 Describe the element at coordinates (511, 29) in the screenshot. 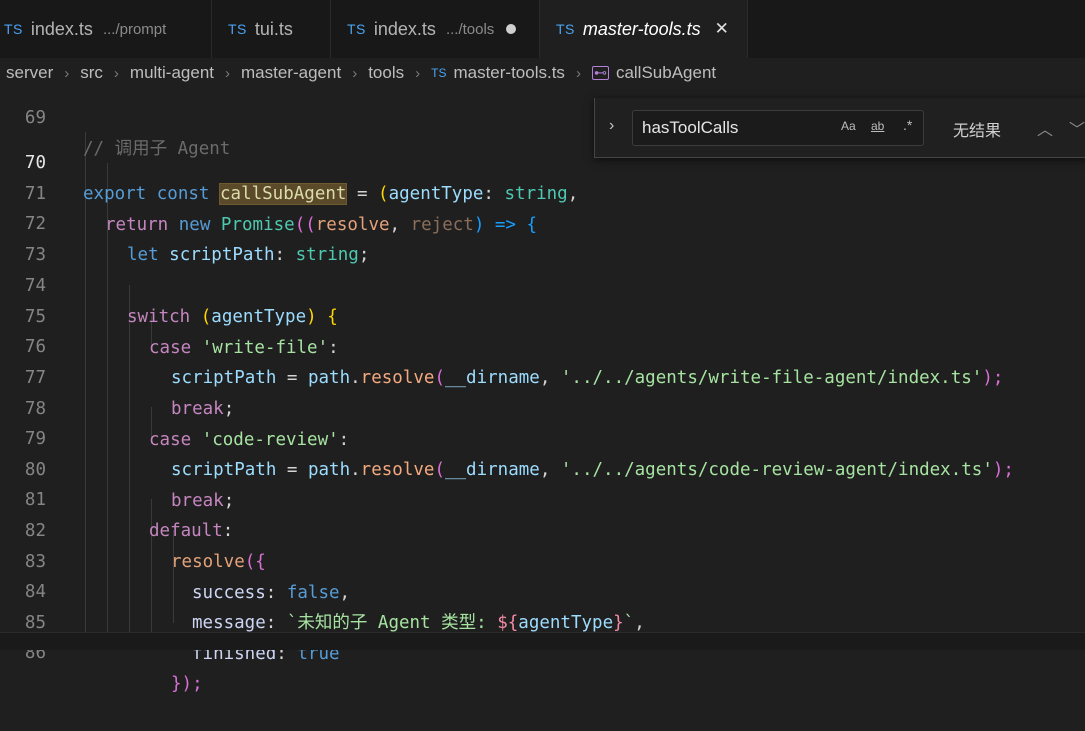

I see `unsaved-dot-icon` at that location.